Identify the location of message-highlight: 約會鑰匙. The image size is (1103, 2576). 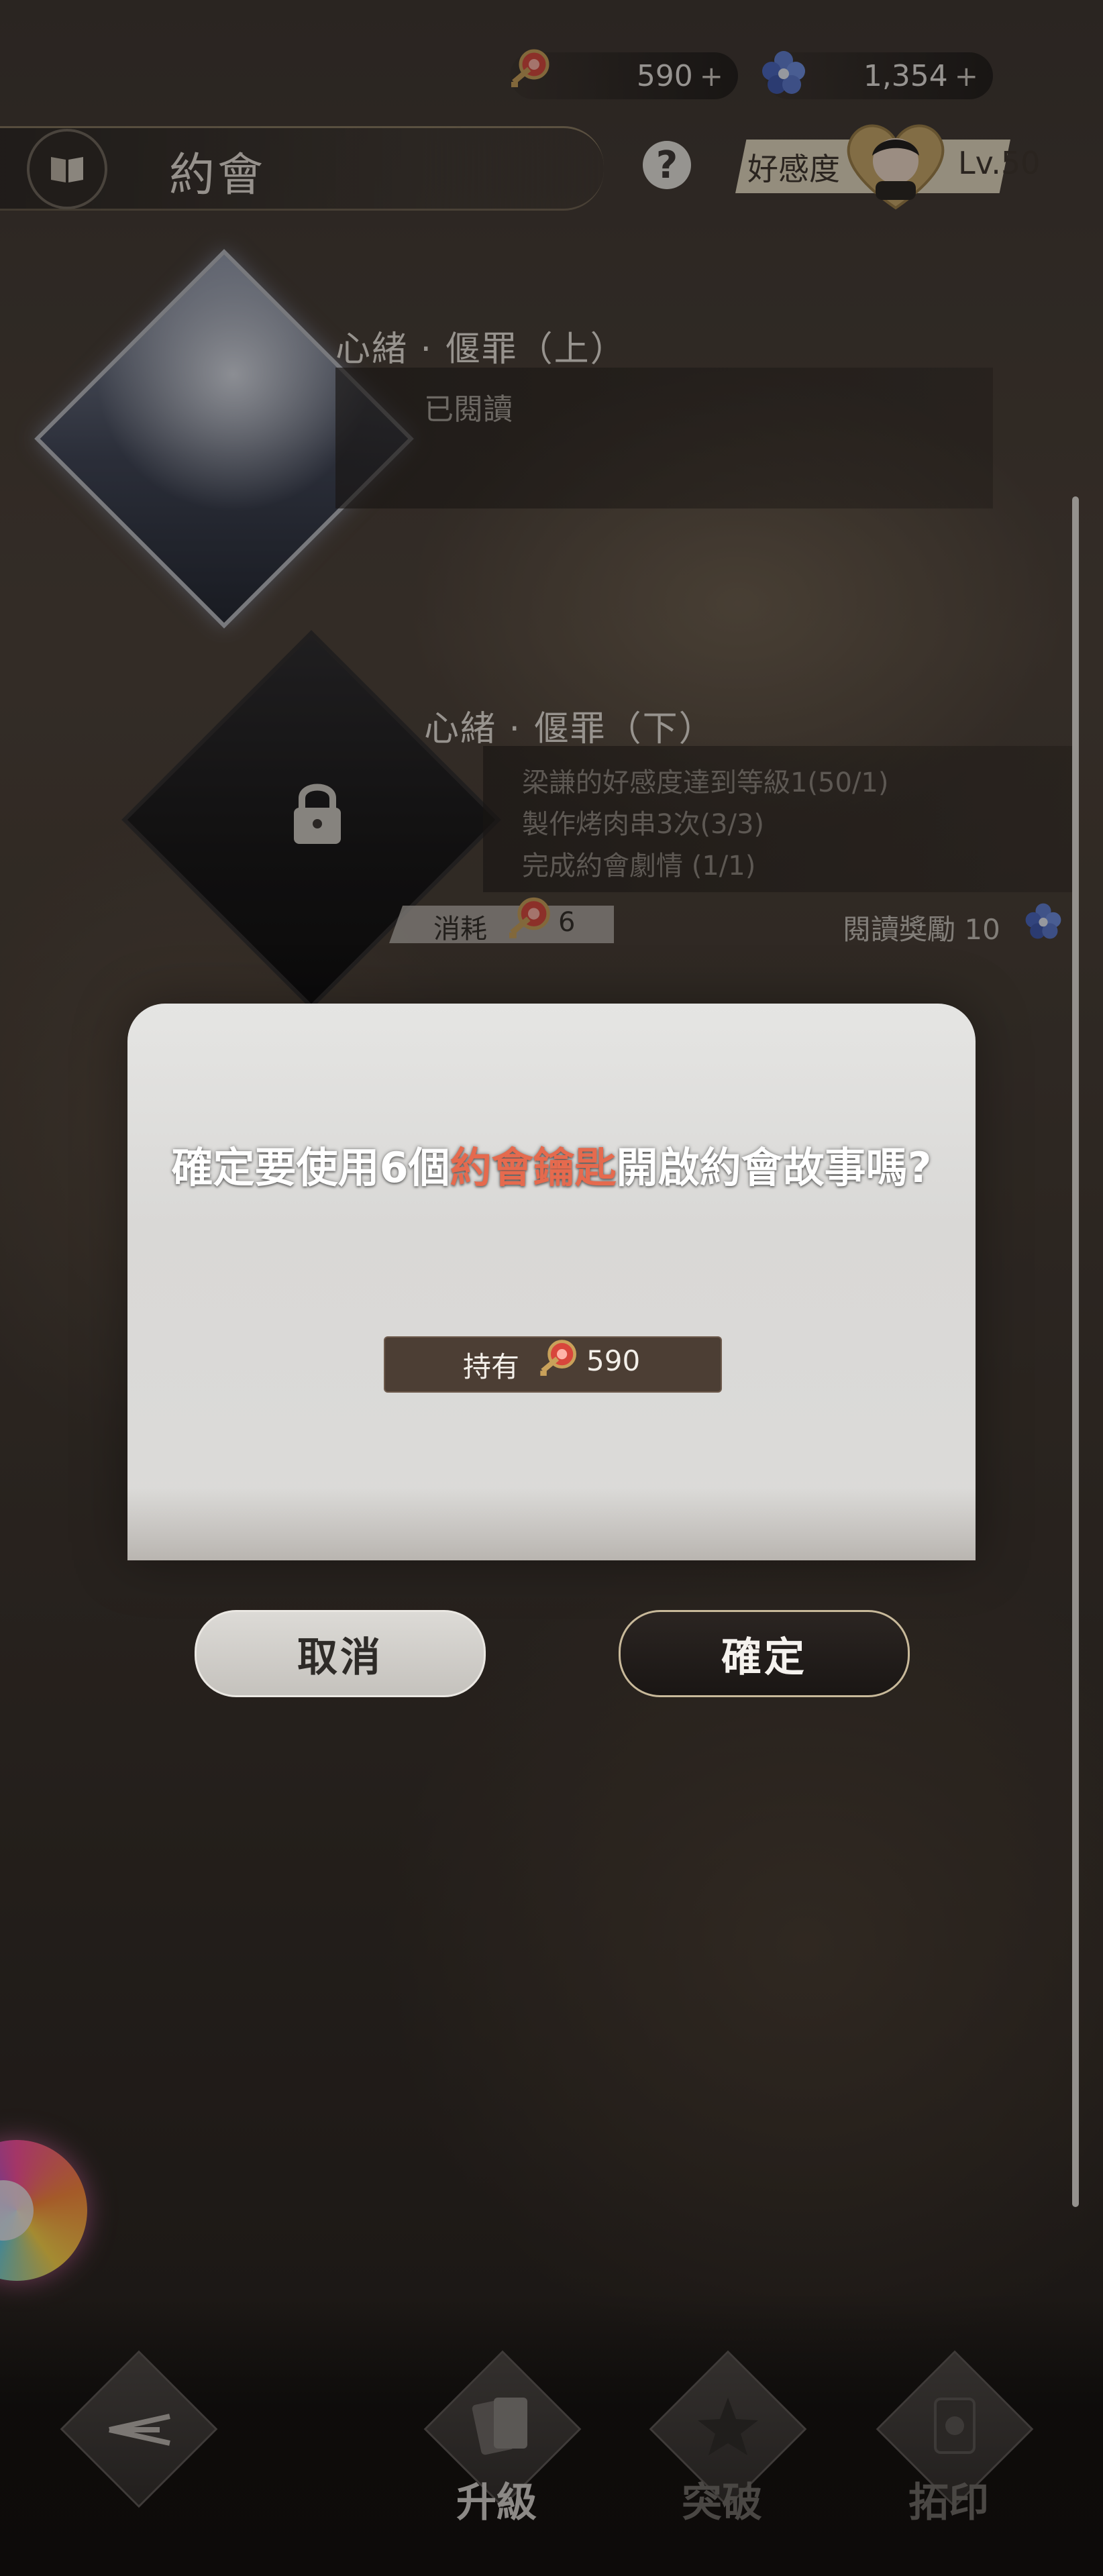
(534, 1167).